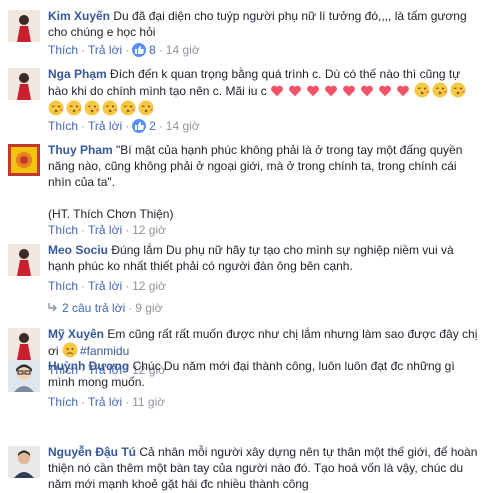 This screenshot has width=487, height=493. What do you see at coordinates (152, 126) in the screenshot?
I see `like-count: 2` at bounding box center [152, 126].